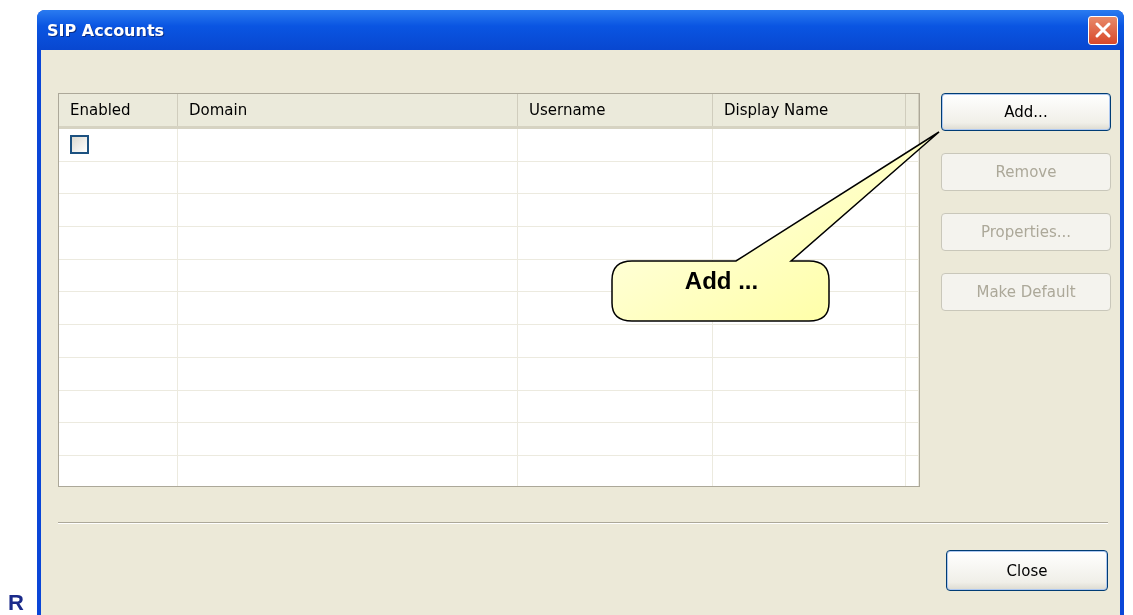 This screenshot has height=615, width=1133. What do you see at coordinates (118, 110) in the screenshot?
I see `column-header: Enabled` at bounding box center [118, 110].